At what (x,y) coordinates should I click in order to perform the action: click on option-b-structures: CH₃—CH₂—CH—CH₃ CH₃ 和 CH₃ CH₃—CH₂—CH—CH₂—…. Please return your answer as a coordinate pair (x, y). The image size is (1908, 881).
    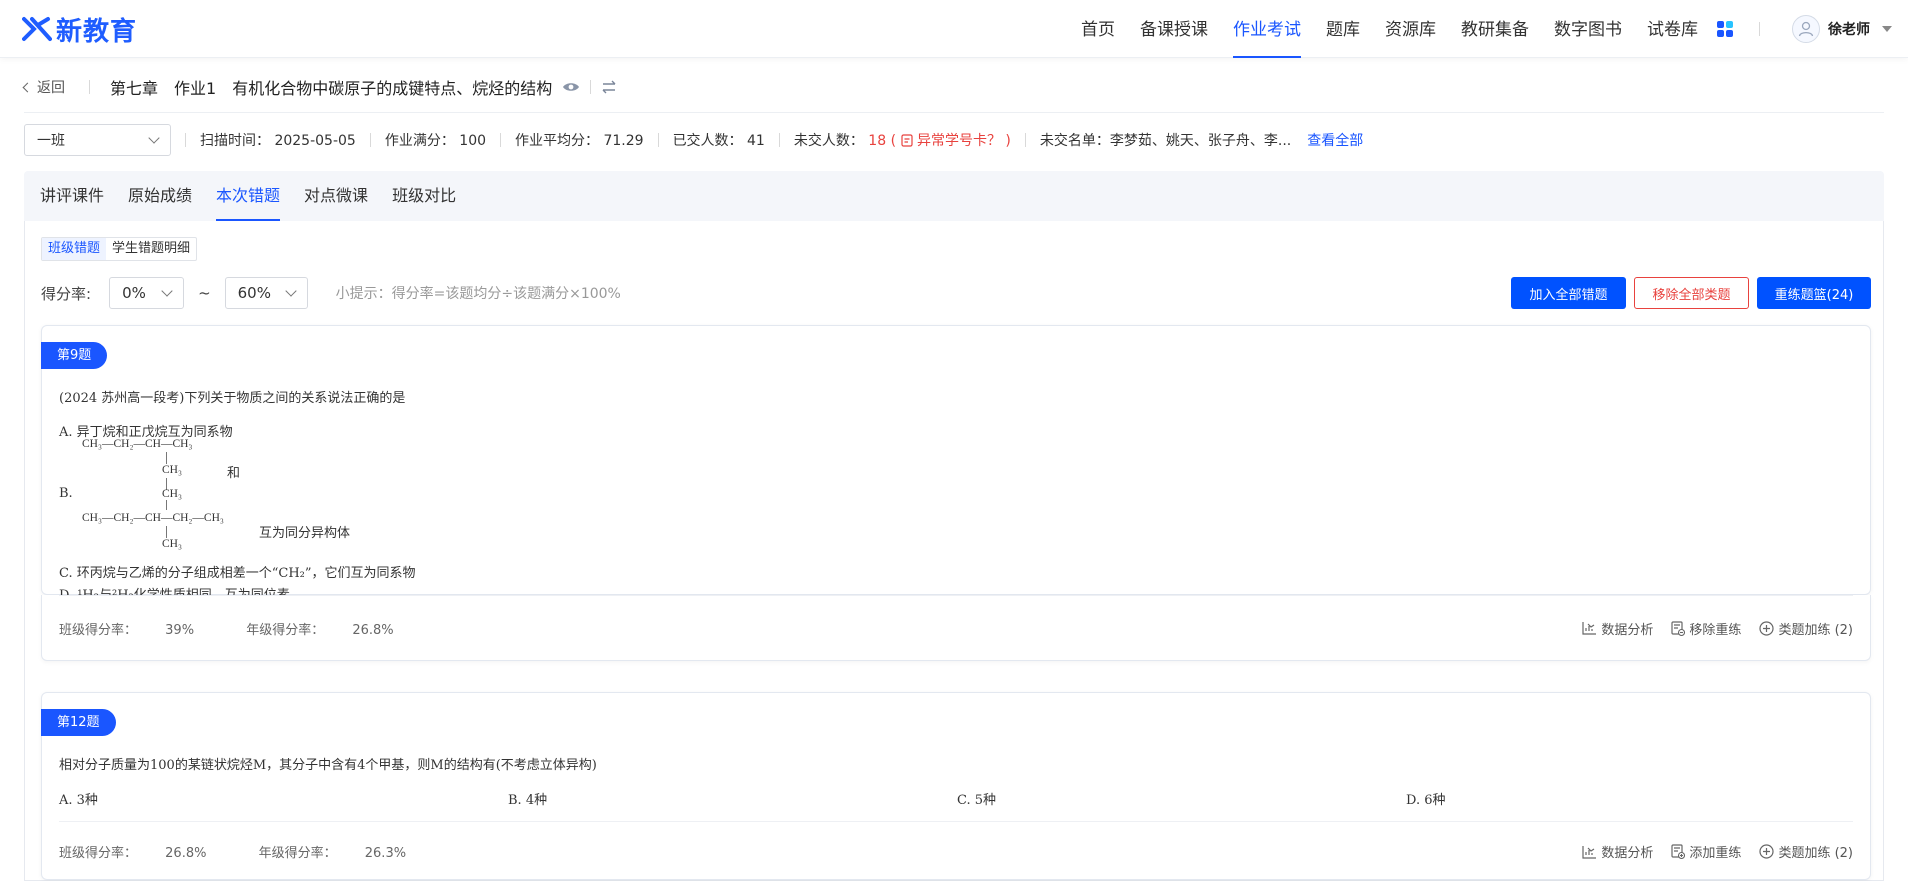
    Looking at the image, I should click on (232, 498).